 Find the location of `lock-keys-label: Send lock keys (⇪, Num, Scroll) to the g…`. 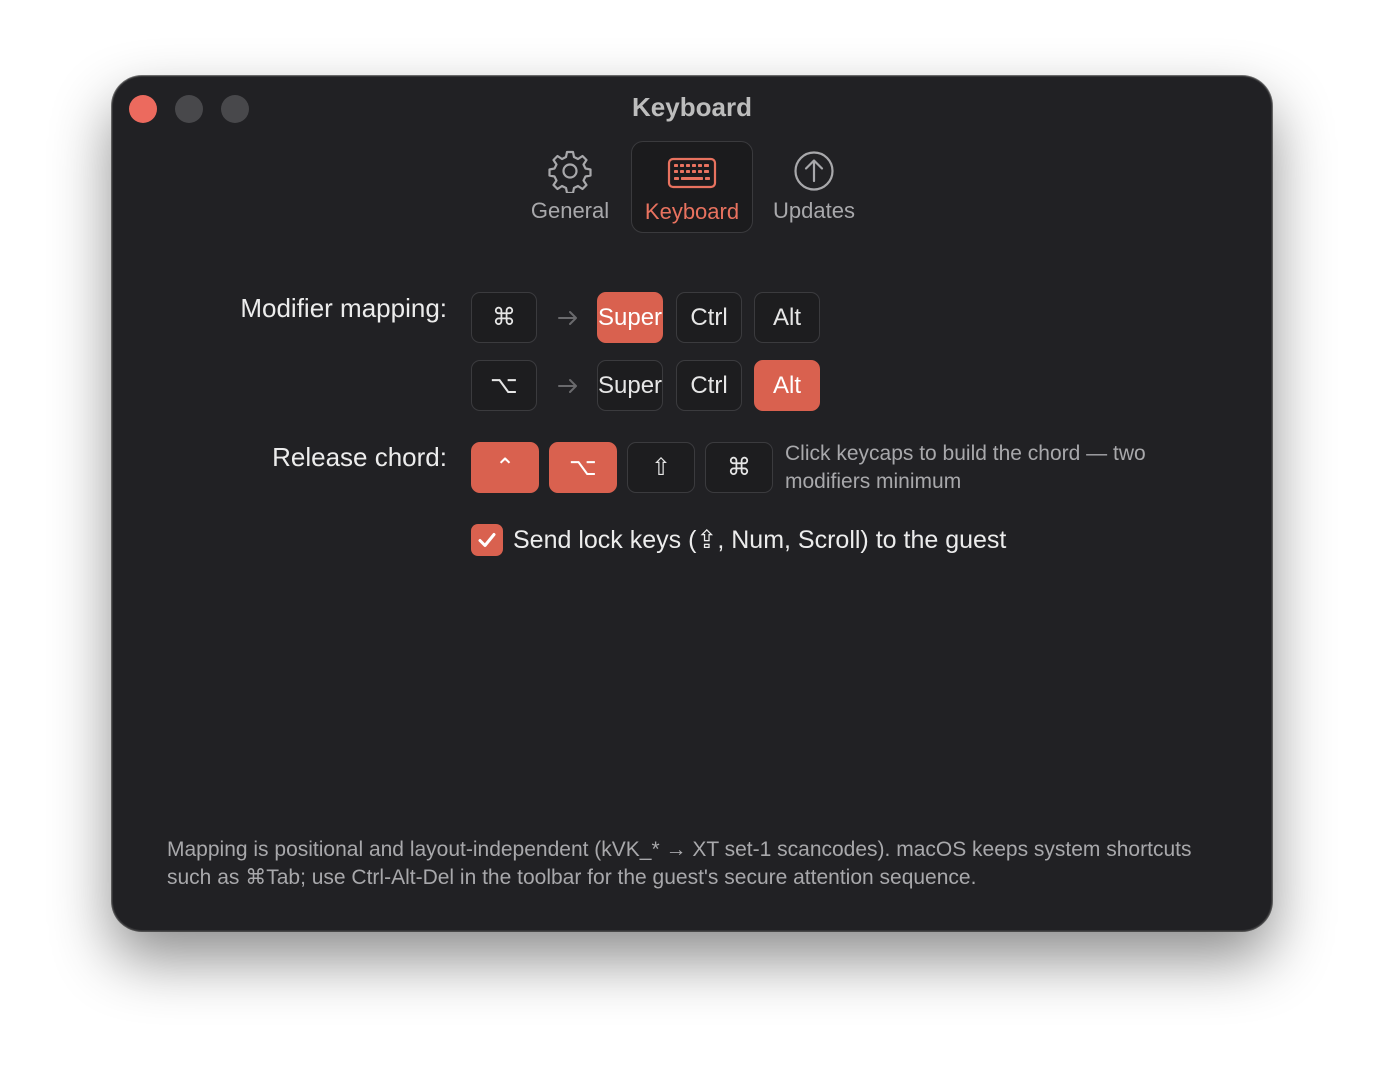

lock-keys-label: Send lock keys (⇪, Num, Scroll) to the g… is located at coordinates (760, 540).